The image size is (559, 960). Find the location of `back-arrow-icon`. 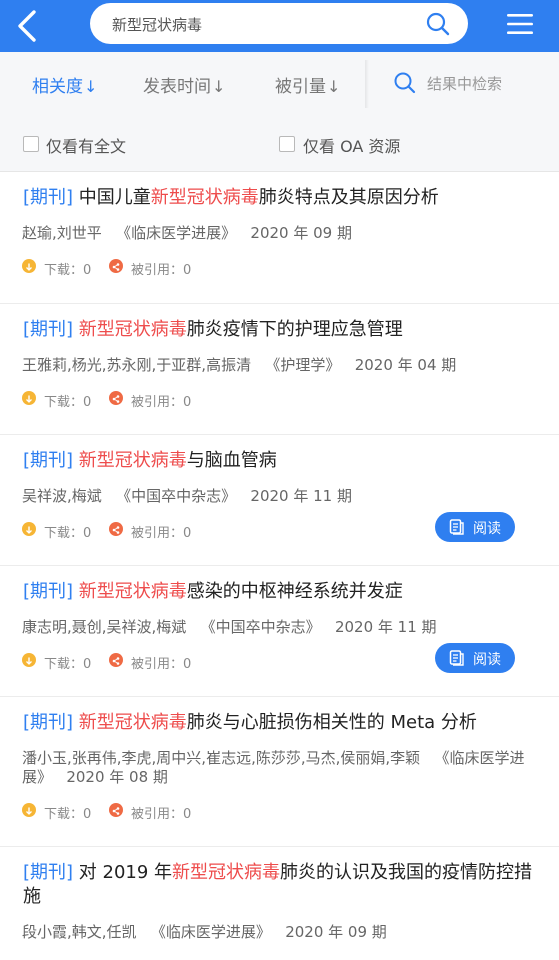

back-arrow-icon is located at coordinates (29, 26).